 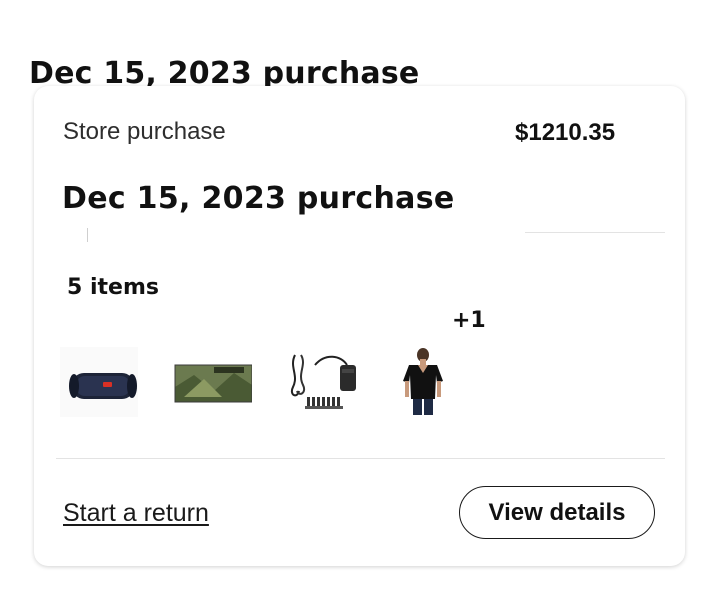 I want to click on view-details-button: View details, so click(x=557, y=512).